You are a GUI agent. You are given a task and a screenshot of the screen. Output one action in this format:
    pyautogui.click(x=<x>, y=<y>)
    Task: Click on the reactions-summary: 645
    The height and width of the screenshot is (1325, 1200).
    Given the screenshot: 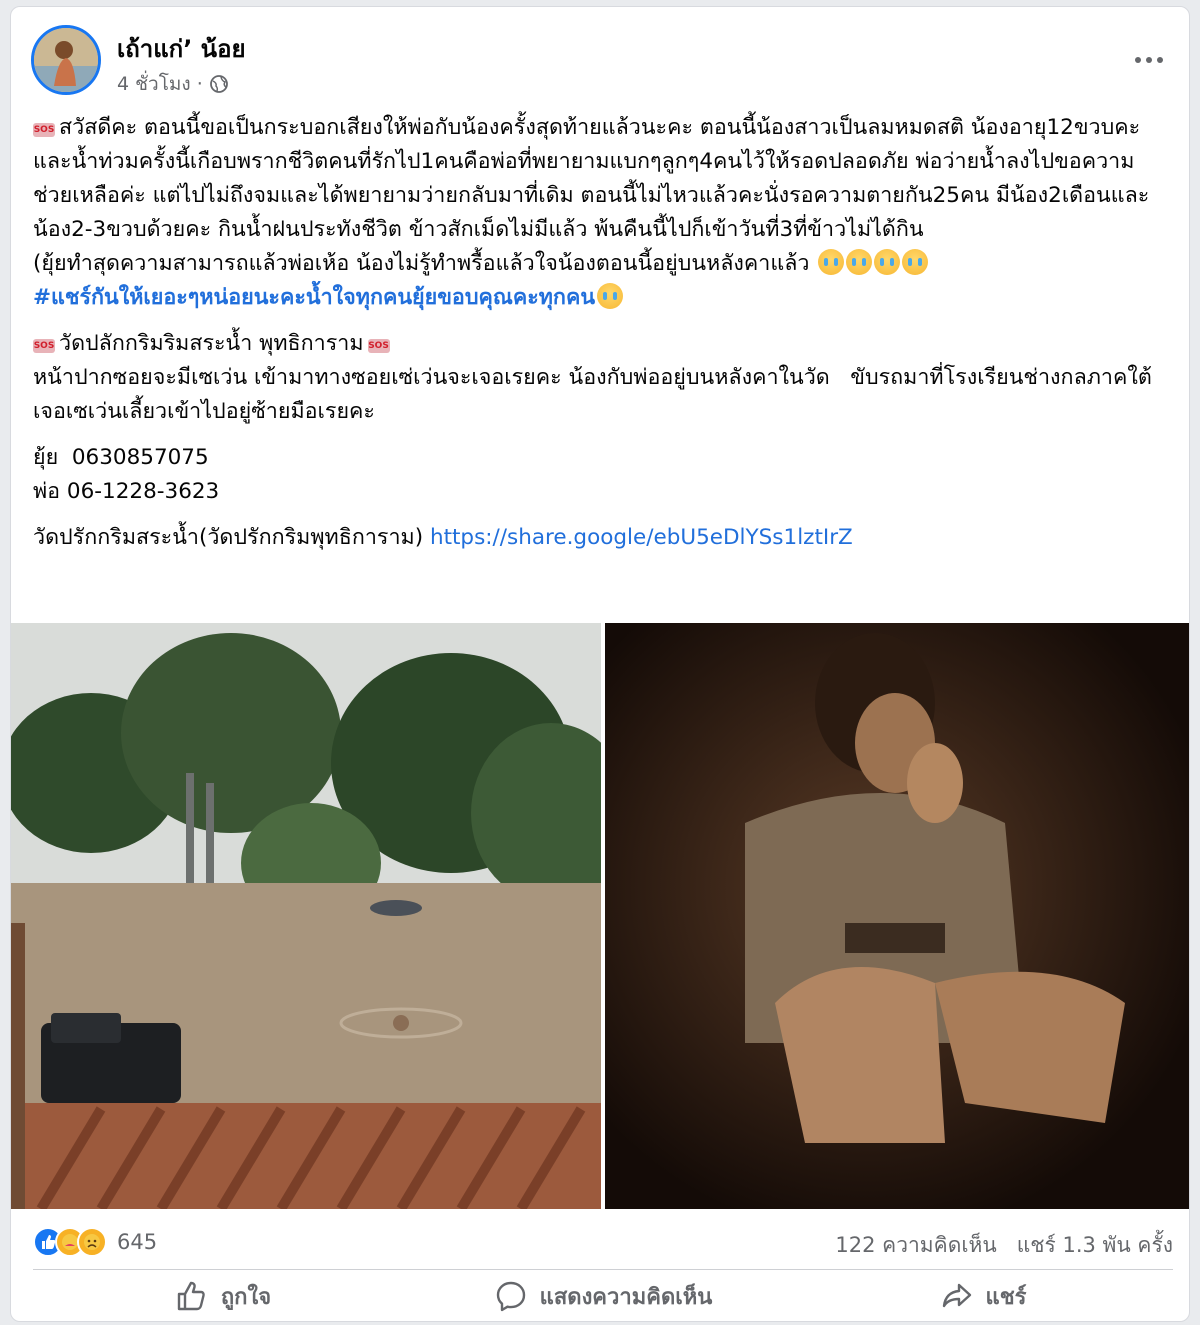 What is the action you would take?
    pyautogui.click(x=95, y=1242)
    